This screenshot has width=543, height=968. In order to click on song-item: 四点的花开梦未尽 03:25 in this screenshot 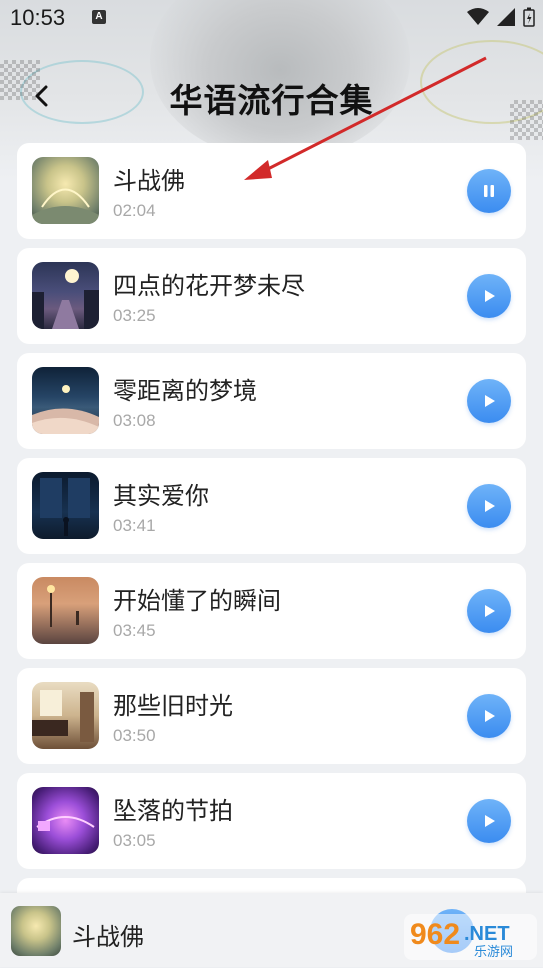, I will do `click(271, 296)`.